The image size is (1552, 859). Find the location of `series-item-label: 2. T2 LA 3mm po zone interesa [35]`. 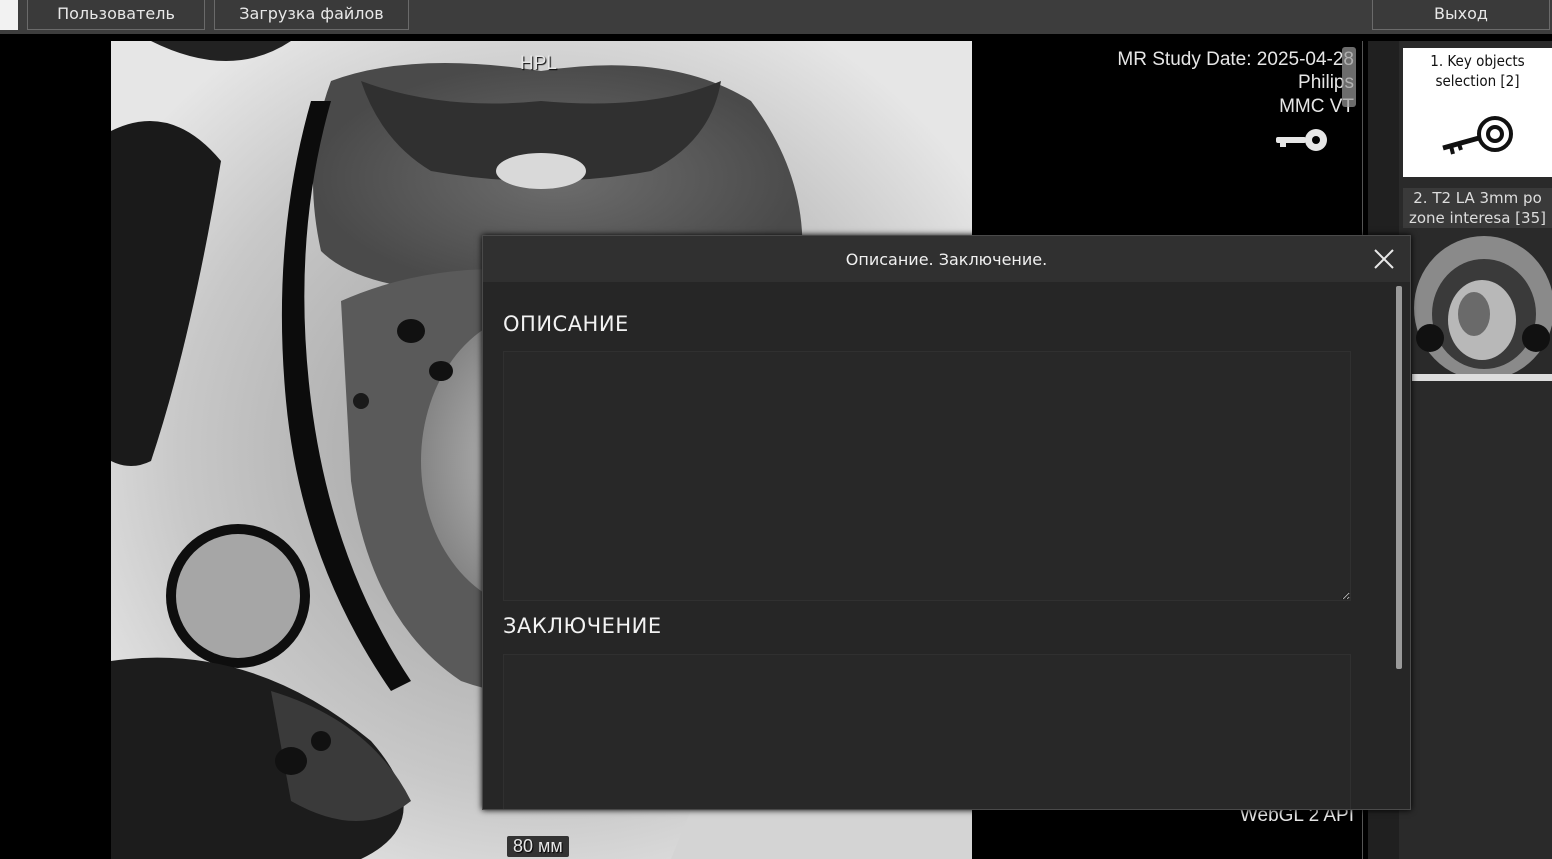

series-item-label: 2. T2 LA 3mm po zone interesa [35] is located at coordinates (1477, 208).